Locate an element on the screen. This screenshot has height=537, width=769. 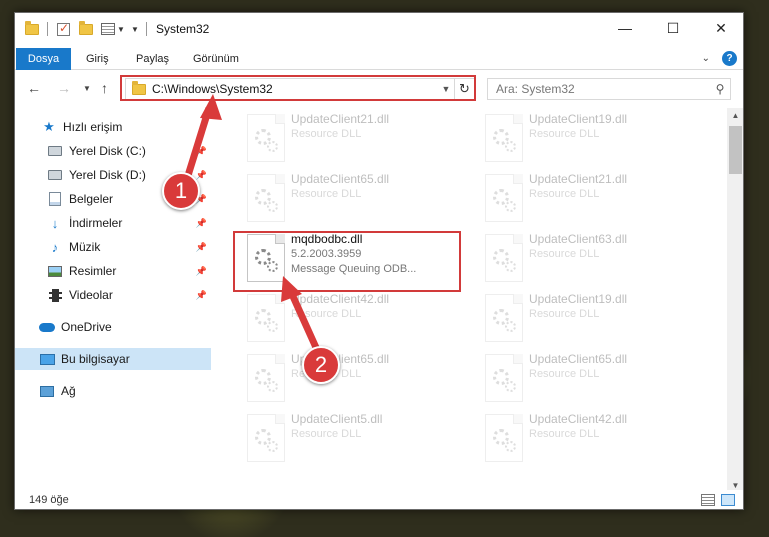
pictures-icon is located at coordinates (55, 271).